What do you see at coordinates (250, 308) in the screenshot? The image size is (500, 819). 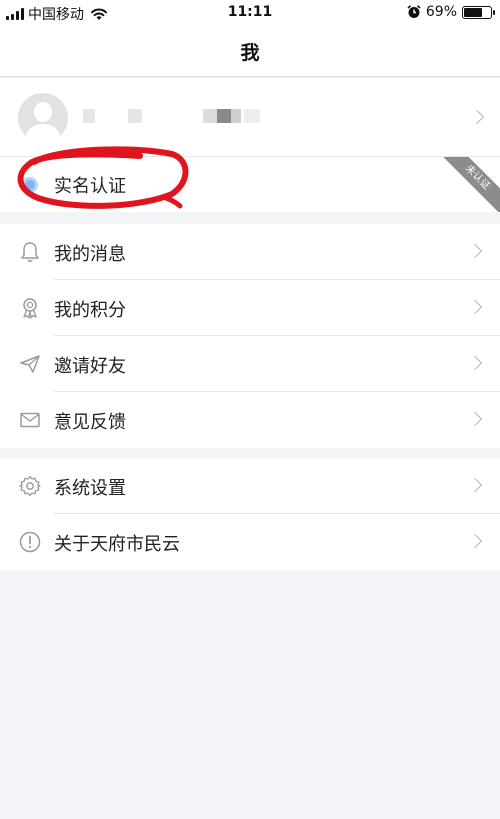 I see `menu-item-points: 我的积分` at bounding box center [250, 308].